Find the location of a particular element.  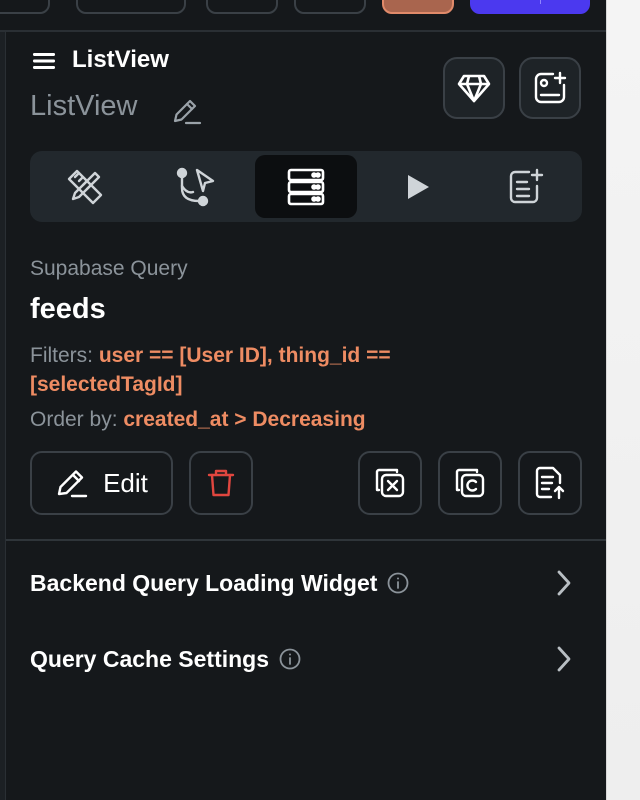

tab-actions is located at coordinates (197, 186).